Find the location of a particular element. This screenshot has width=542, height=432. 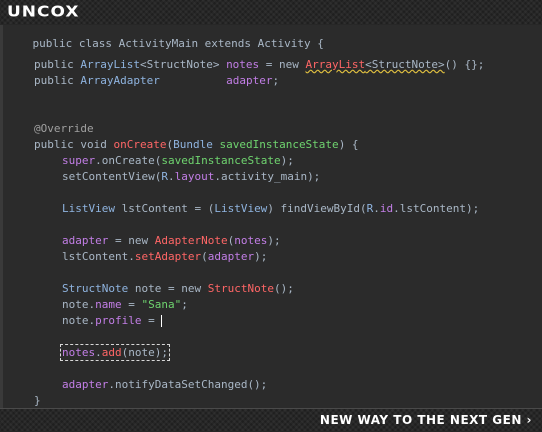

code-line-adapter-init: adapter = new AdapterNote(notes); is located at coordinates (171, 241).